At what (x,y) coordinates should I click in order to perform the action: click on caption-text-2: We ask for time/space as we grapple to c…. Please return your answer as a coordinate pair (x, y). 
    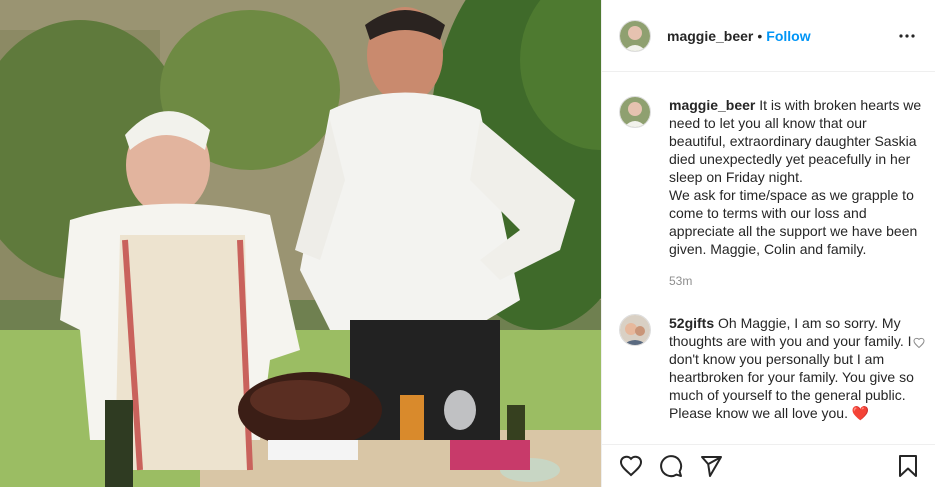
    Looking at the image, I should click on (793, 222).